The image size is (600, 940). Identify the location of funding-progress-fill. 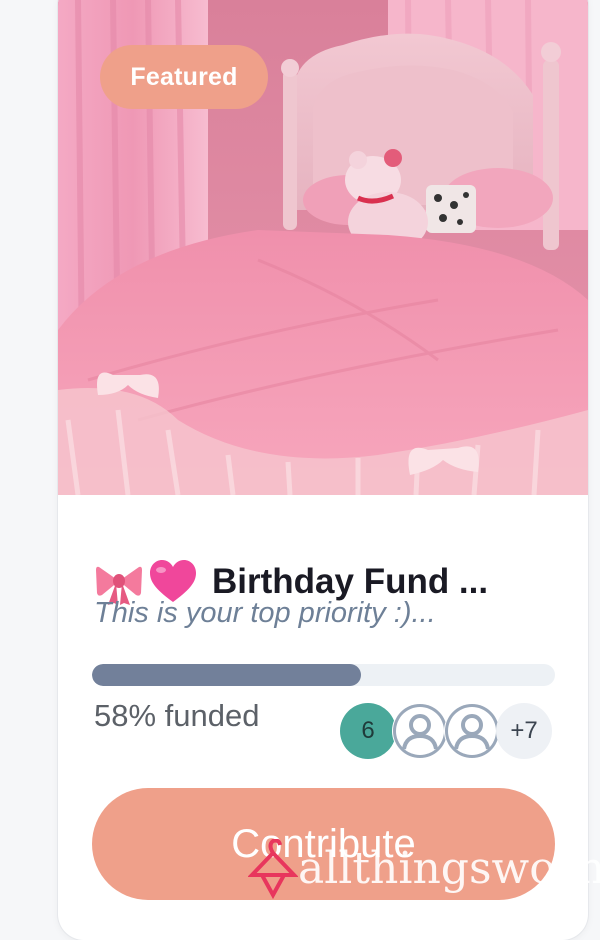
(226, 675).